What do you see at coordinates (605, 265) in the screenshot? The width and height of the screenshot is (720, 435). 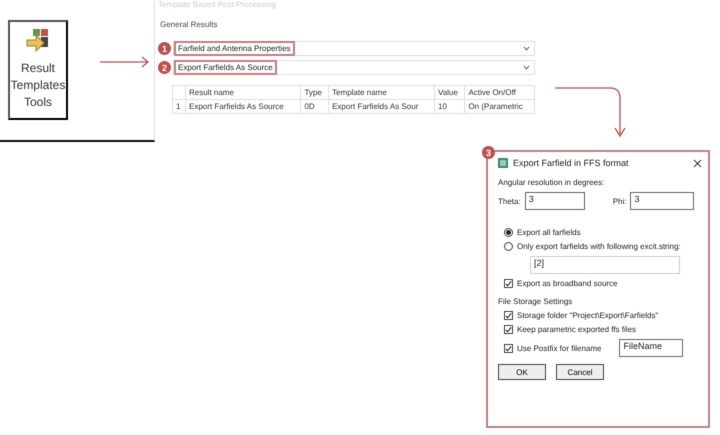 I see `excitation-string-input: [2]` at bounding box center [605, 265].